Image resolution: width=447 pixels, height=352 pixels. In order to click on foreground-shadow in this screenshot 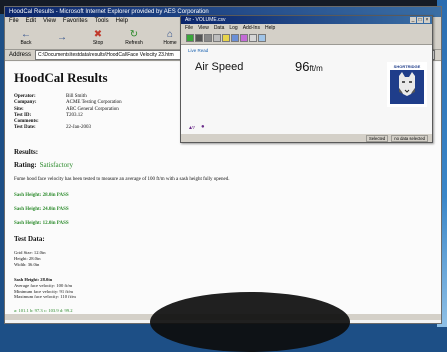, I will do `click(250, 322)`.